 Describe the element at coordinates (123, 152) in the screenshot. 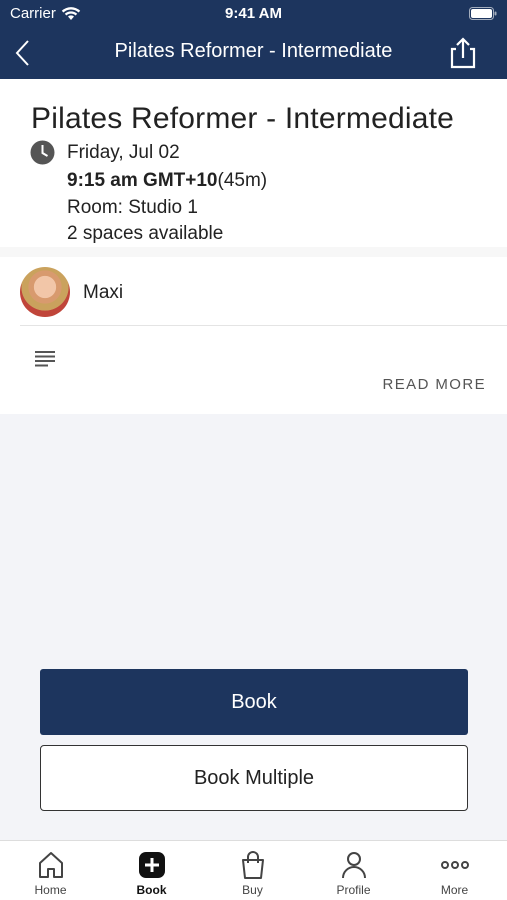

I see `class-date: Friday, Jul 02` at that location.